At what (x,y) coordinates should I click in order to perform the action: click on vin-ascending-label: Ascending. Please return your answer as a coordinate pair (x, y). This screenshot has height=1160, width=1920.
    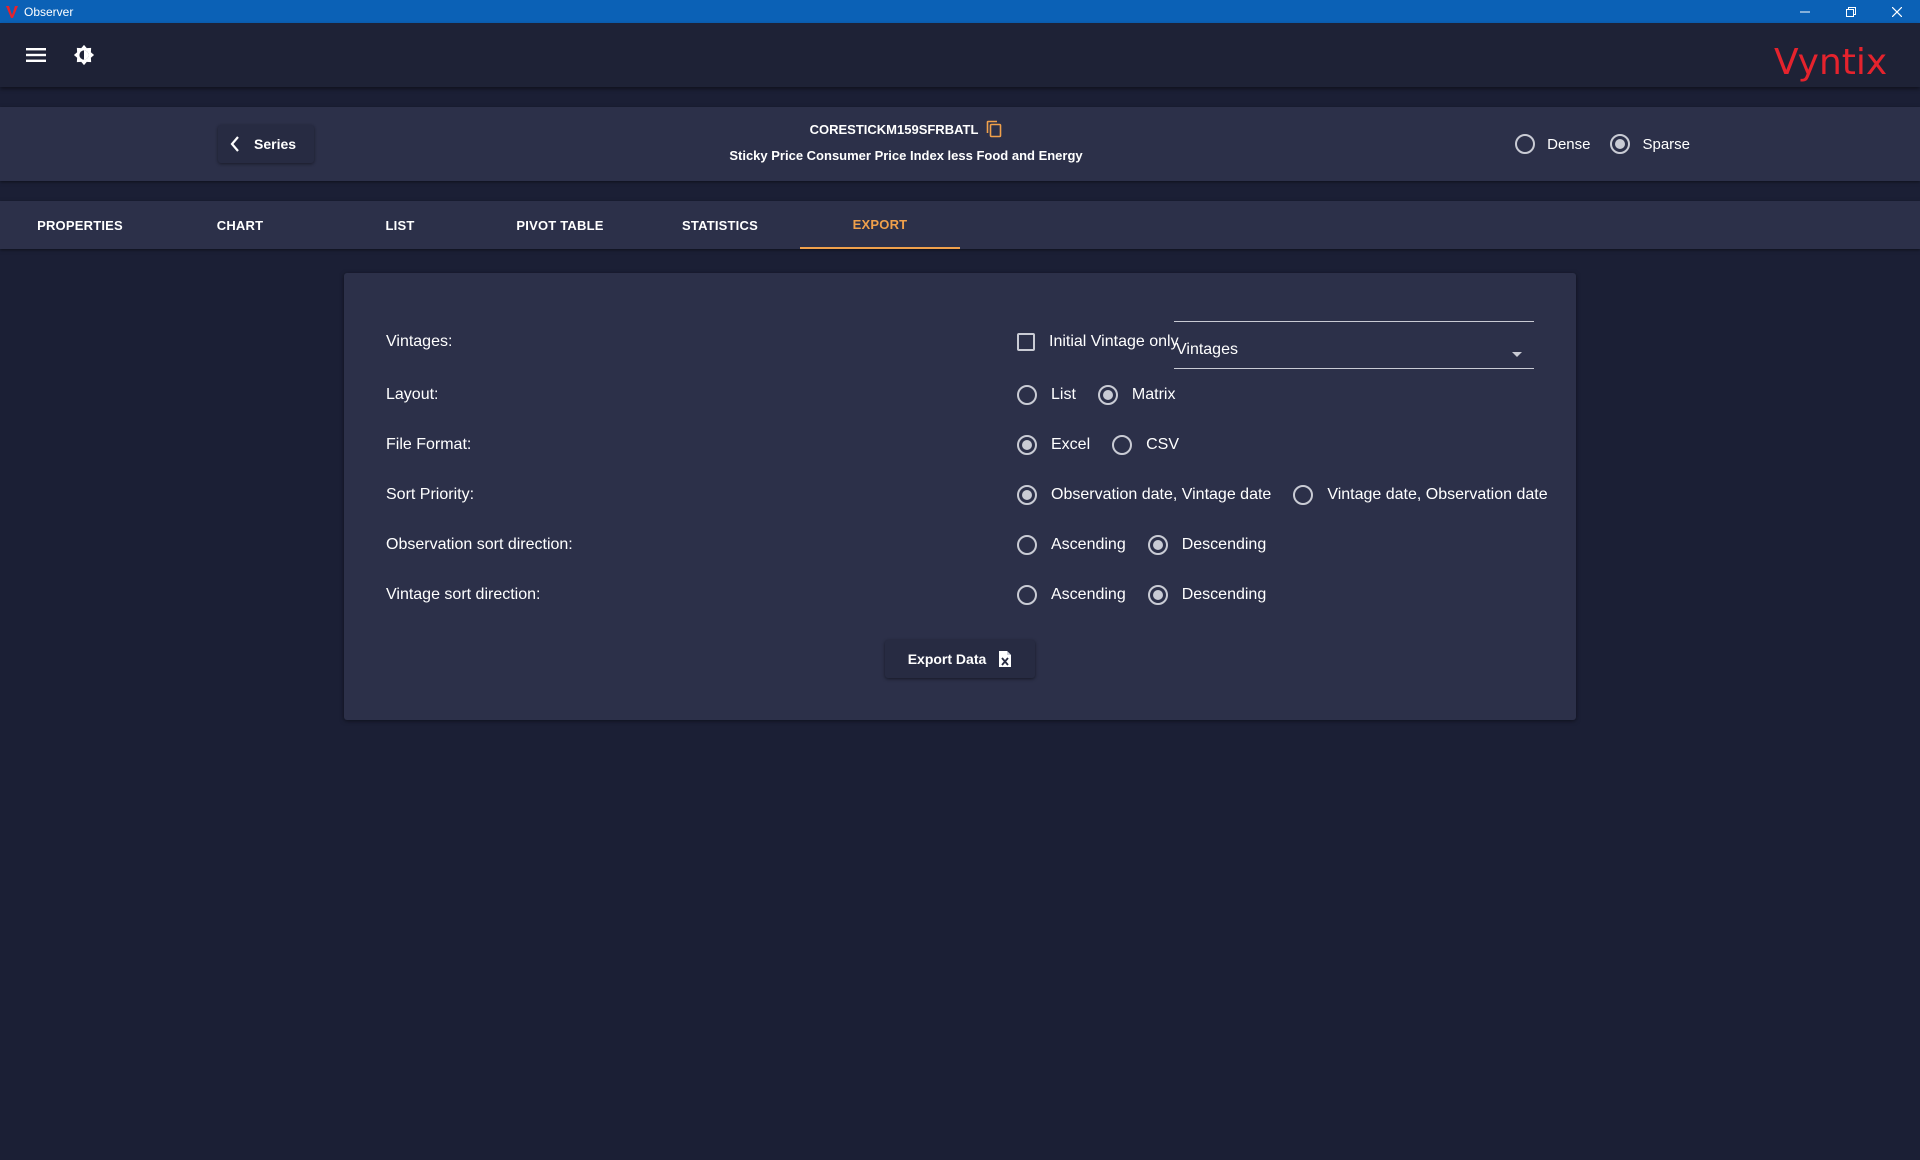
    Looking at the image, I should click on (1088, 594).